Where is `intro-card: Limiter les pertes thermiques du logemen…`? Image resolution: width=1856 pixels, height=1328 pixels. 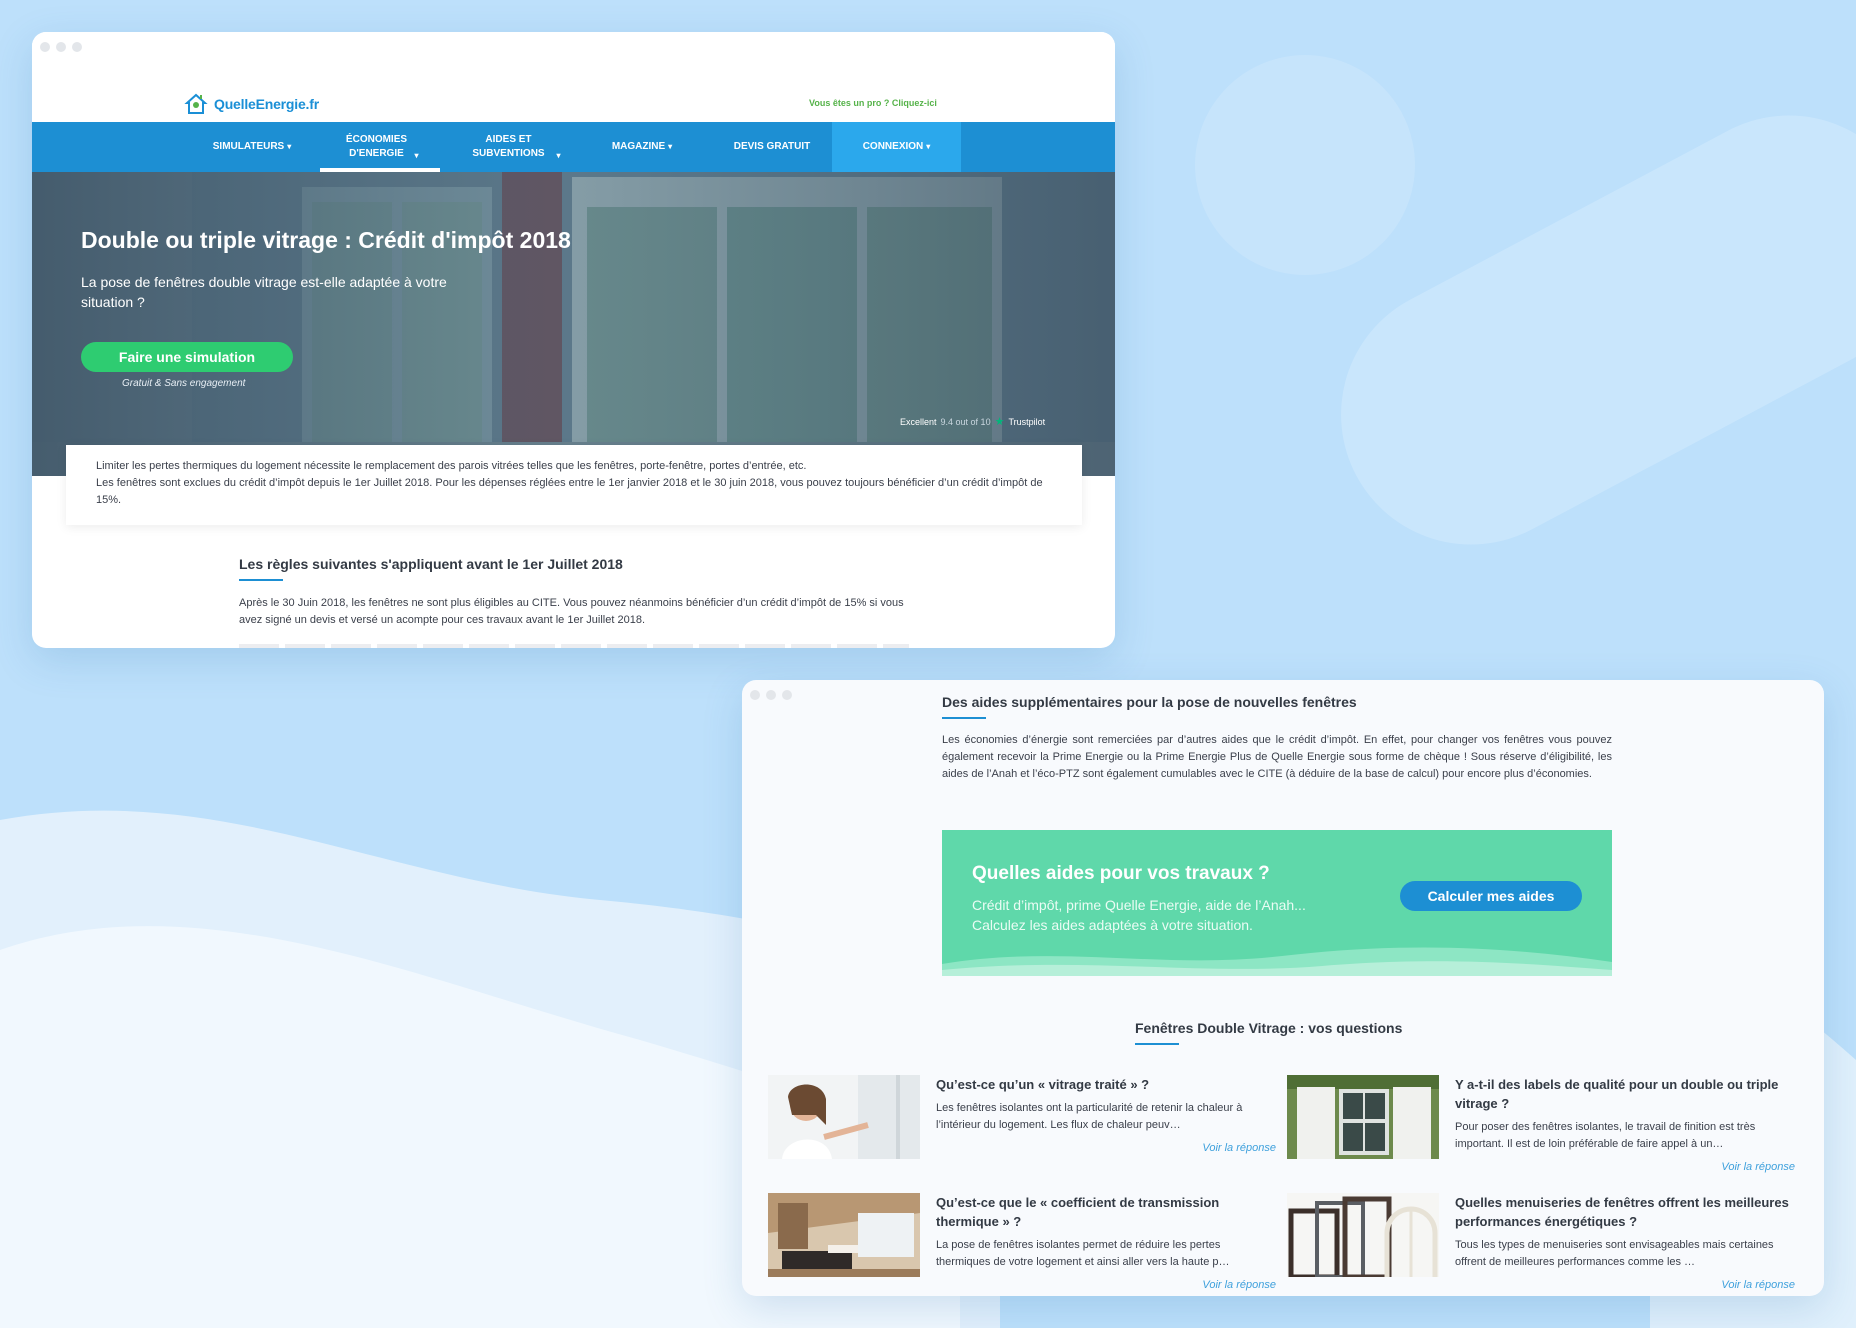 intro-card: Limiter les pertes thermiques du logemen… is located at coordinates (574, 485).